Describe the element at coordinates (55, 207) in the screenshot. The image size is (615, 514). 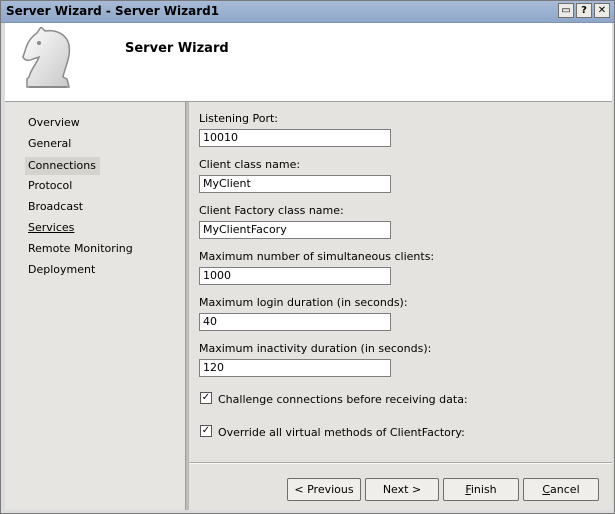
I see `sidebar-item-broadcast: Broadcast` at that location.